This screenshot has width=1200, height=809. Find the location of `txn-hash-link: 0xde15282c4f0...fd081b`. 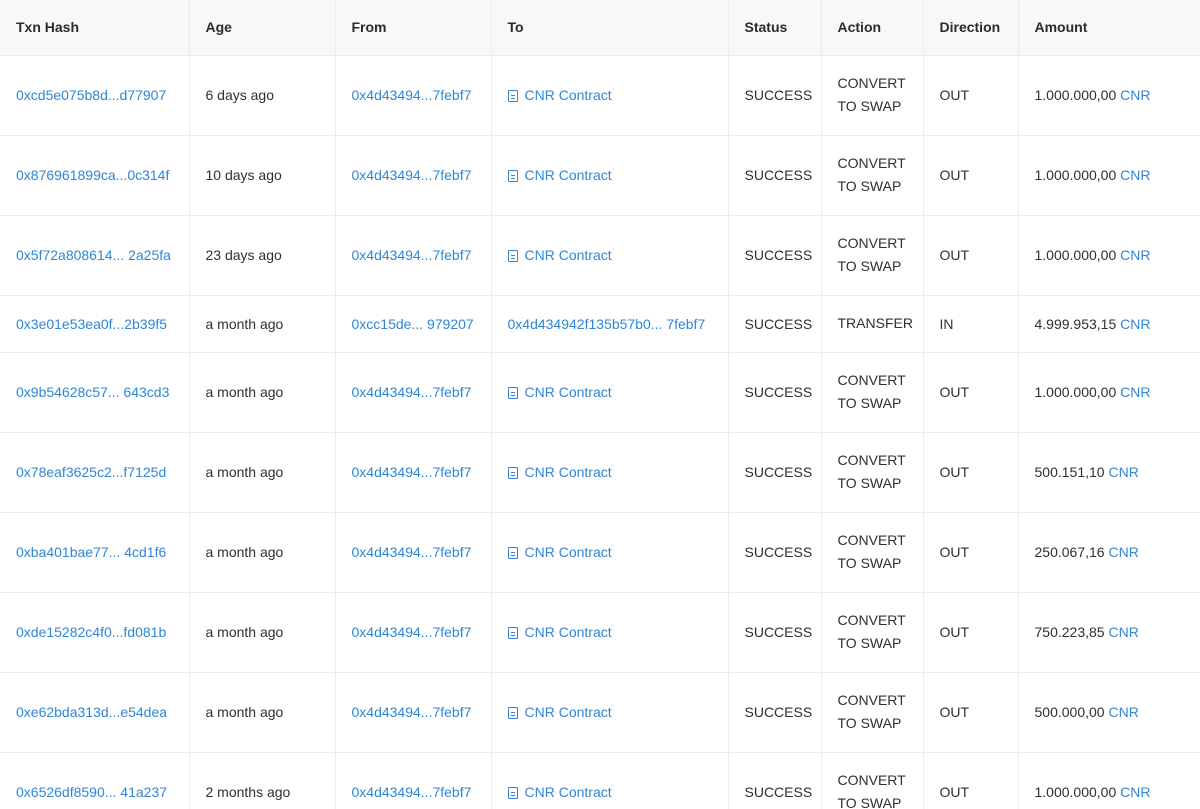

txn-hash-link: 0xde15282c4f0...fd081b is located at coordinates (91, 632).